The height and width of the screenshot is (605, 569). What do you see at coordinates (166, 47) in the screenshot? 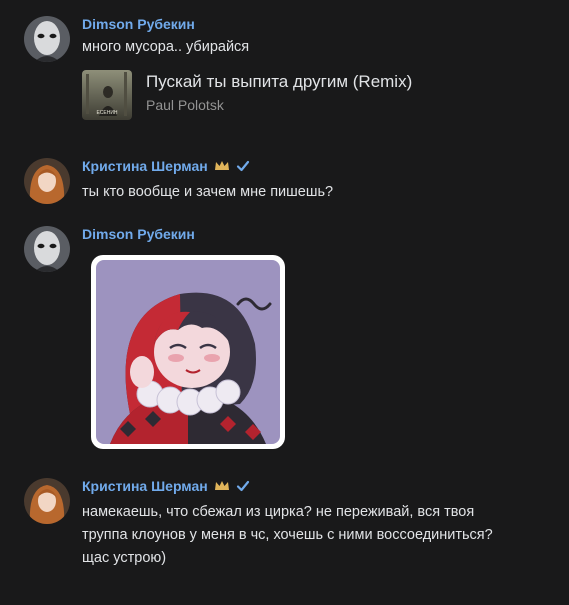
I see `message-text: много мусора.. убирайся` at bounding box center [166, 47].